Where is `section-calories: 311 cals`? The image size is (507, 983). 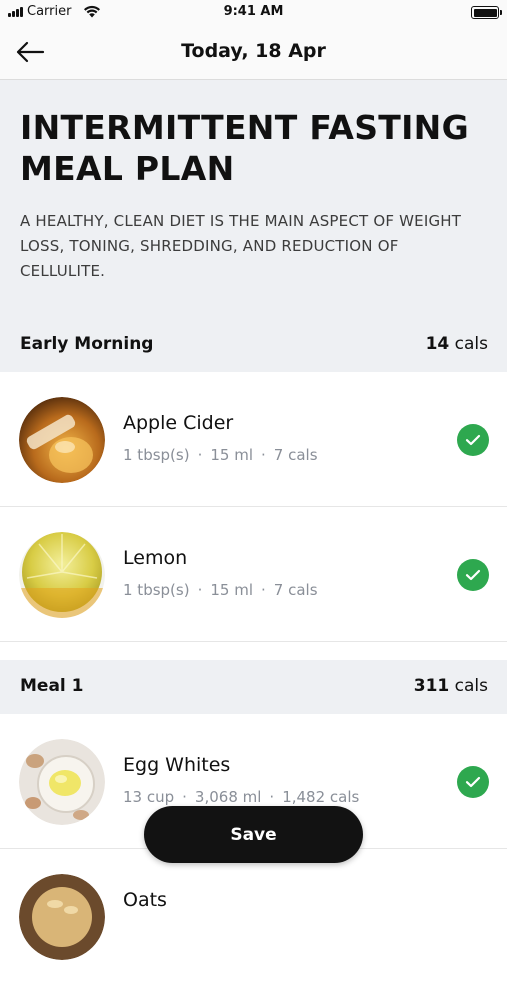
section-calories: 311 cals is located at coordinates (451, 686).